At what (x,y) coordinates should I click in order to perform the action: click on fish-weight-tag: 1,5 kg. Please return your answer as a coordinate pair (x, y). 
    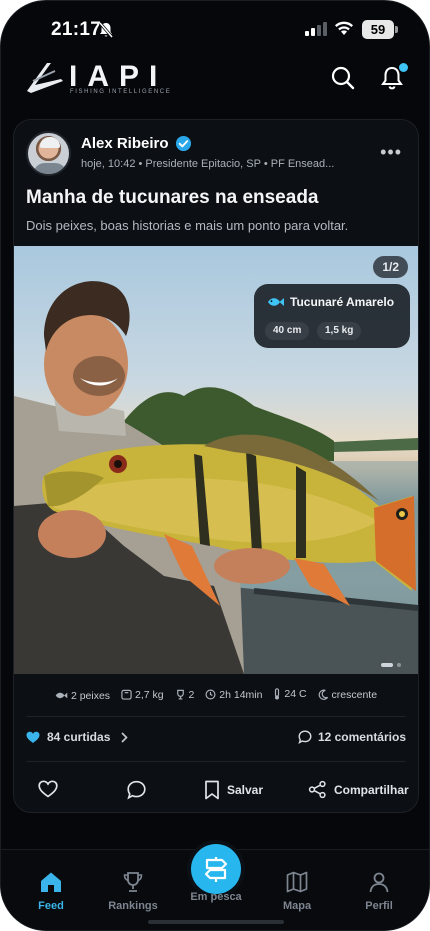
    Looking at the image, I should click on (339, 331).